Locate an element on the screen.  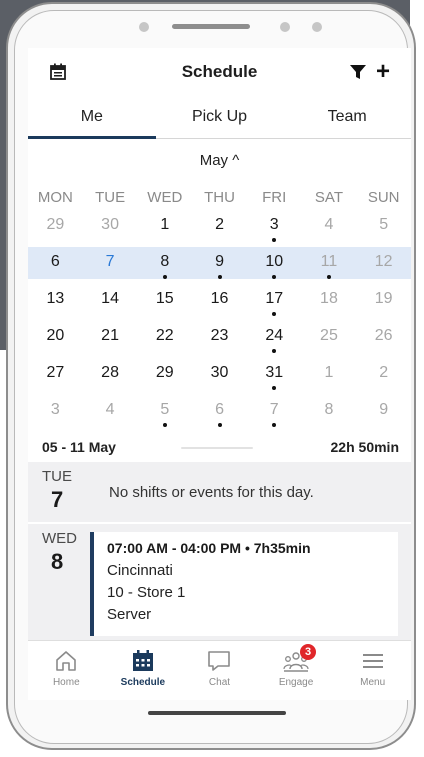
nav-schedule: Schedule is located at coordinates (143, 670).